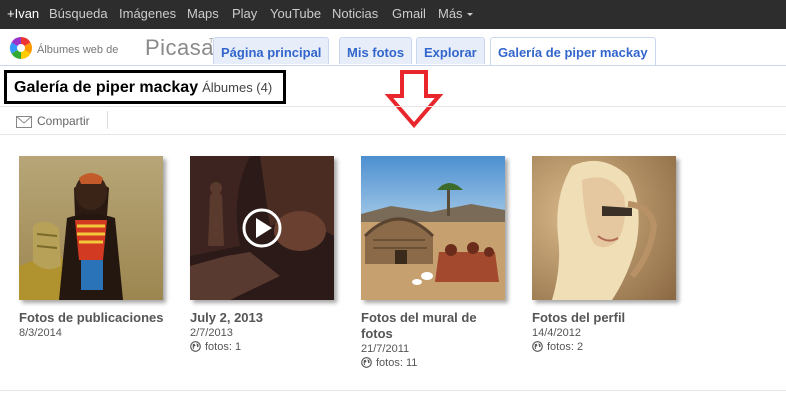 This screenshot has height=405, width=786. I want to click on gallery-title: Galería de piper mackay, so click(106, 87).